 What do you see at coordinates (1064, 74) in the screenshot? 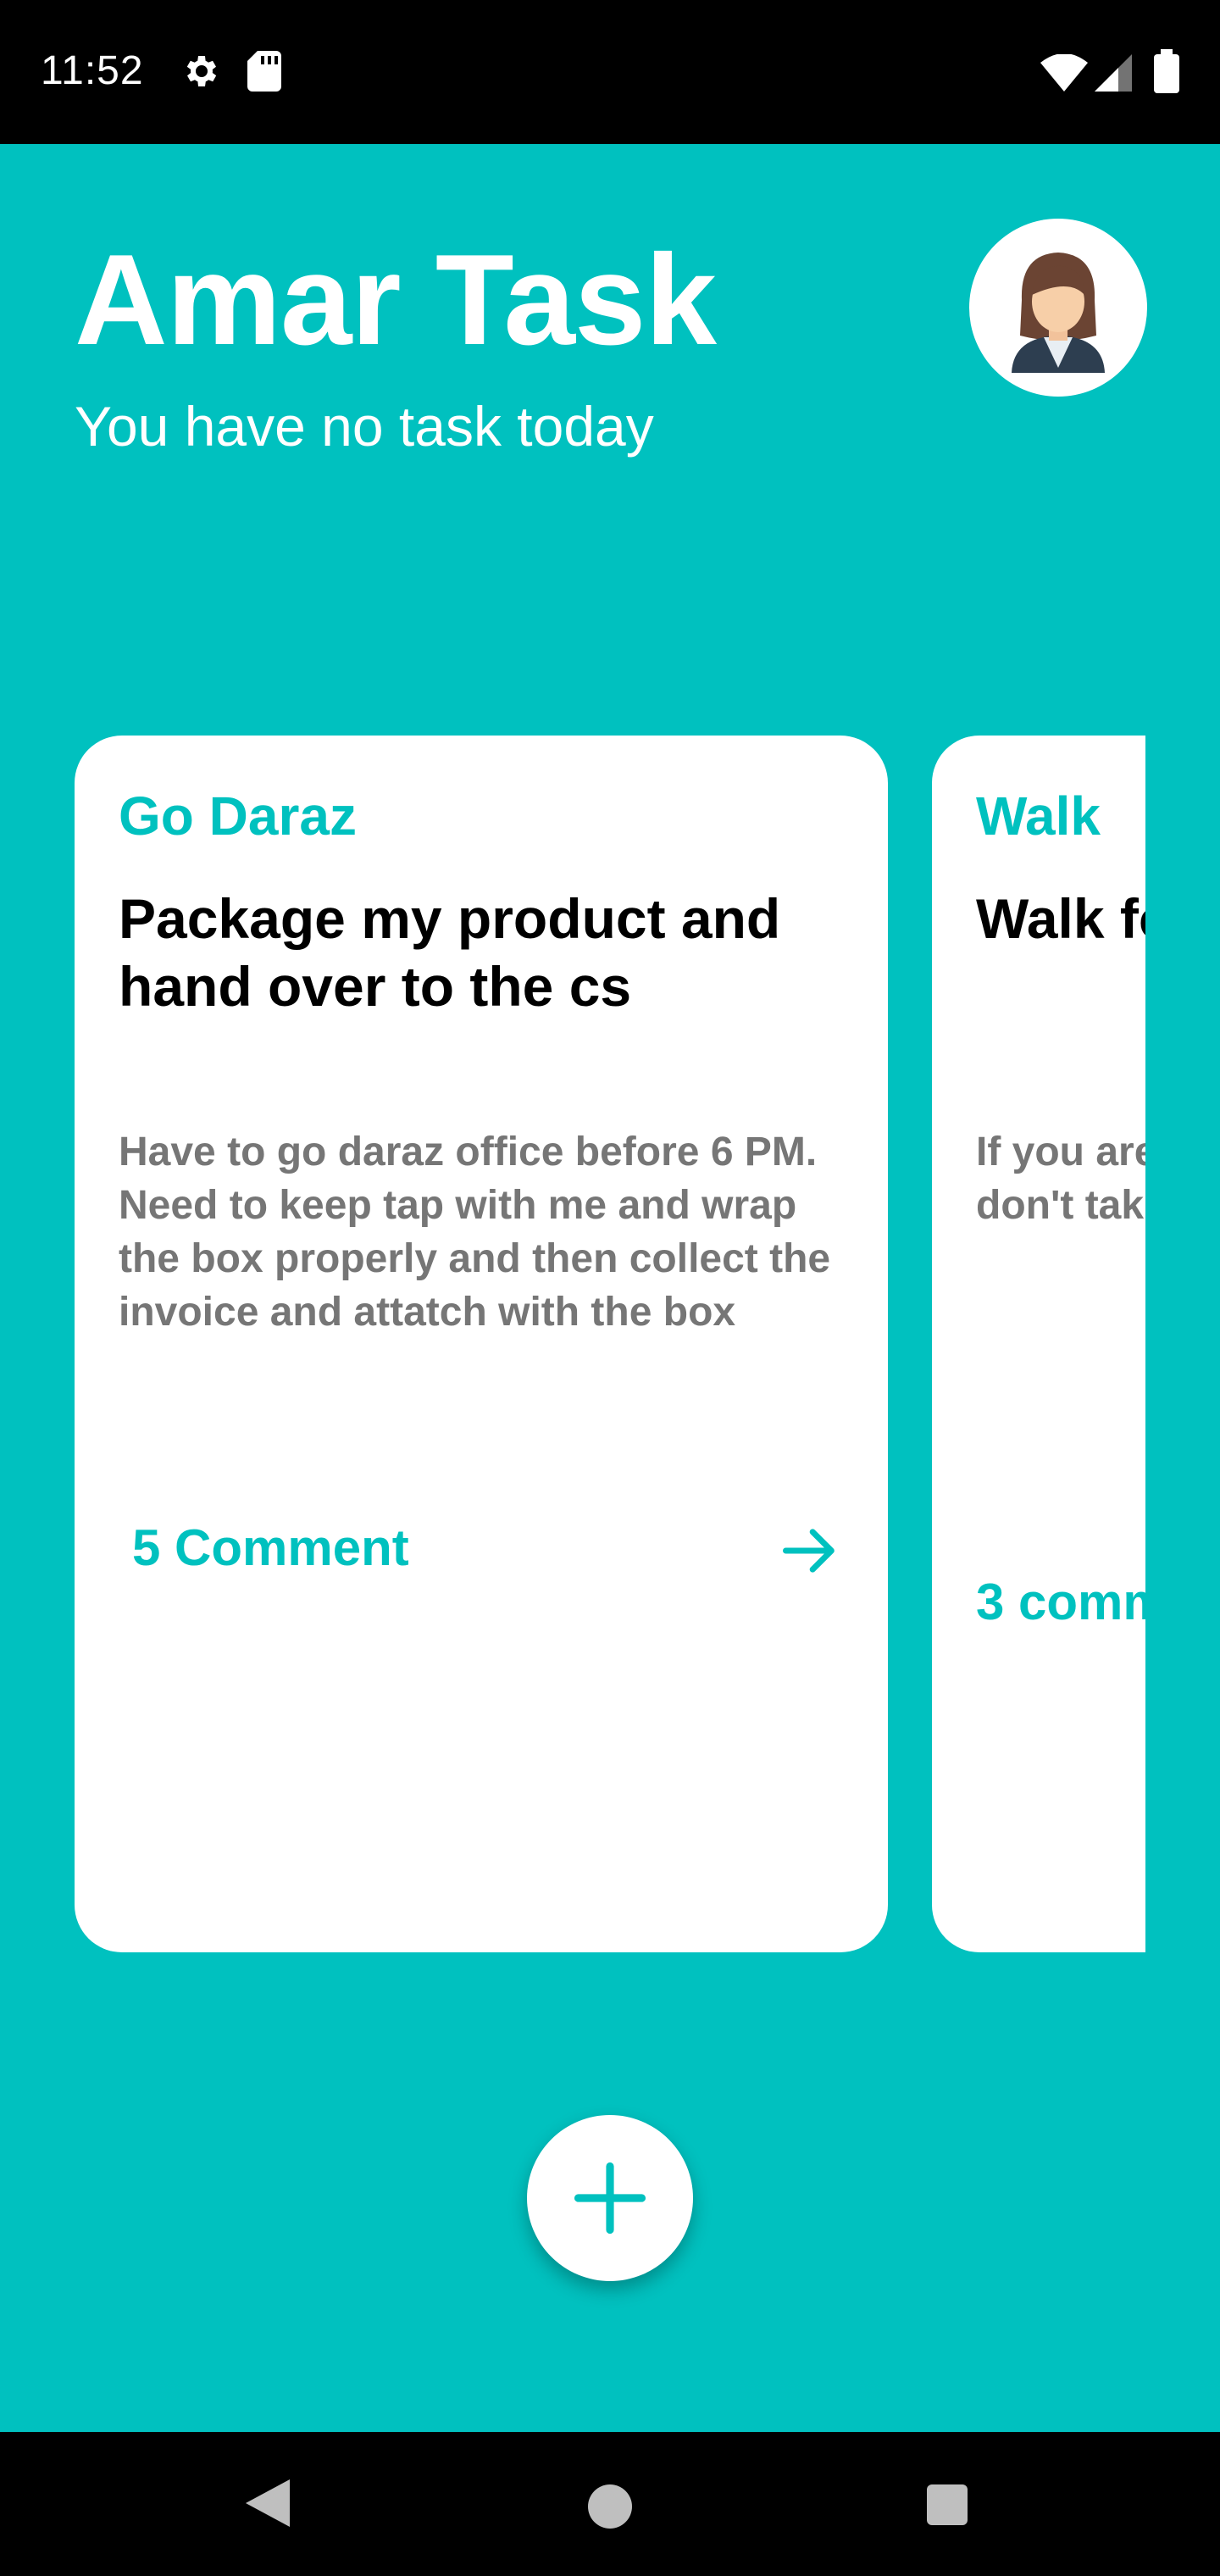
I see `wifi-icon` at bounding box center [1064, 74].